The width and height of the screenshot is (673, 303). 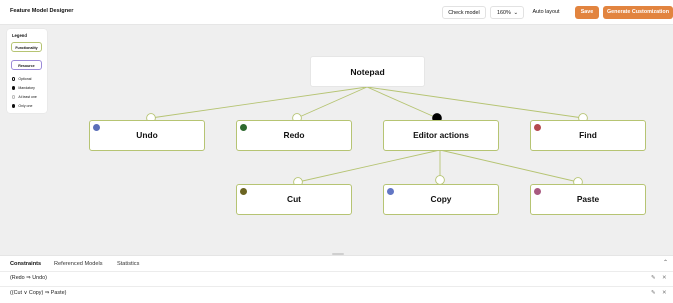 I want to click on feature-editor-actions: Editor actions, so click(x=441, y=135).